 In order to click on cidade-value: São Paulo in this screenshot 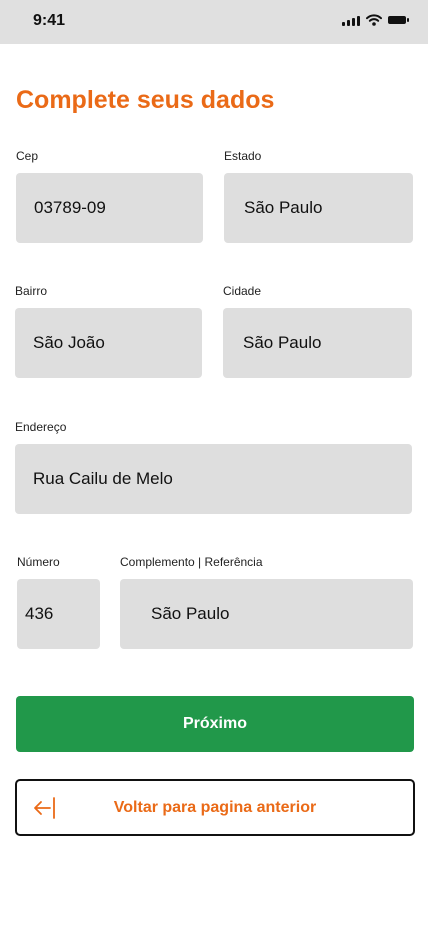, I will do `click(282, 342)`.